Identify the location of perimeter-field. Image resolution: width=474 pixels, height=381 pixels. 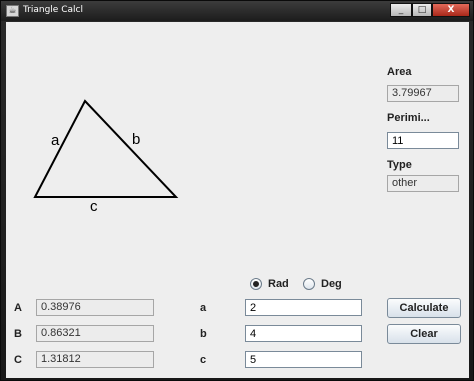
(423, 140).